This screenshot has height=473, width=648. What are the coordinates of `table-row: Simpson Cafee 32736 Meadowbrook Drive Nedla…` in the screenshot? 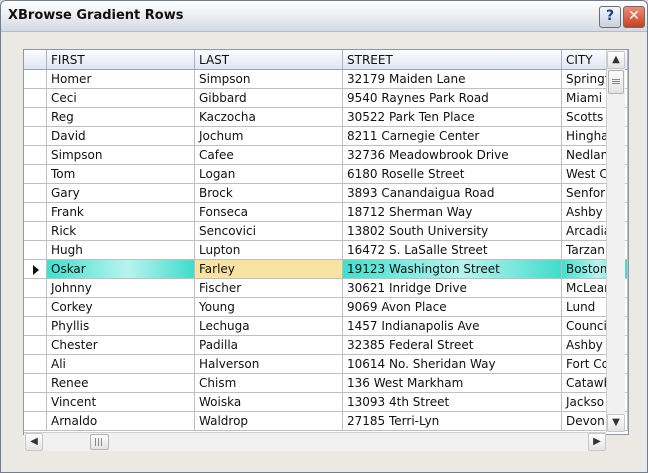 It's located at (326, 155).